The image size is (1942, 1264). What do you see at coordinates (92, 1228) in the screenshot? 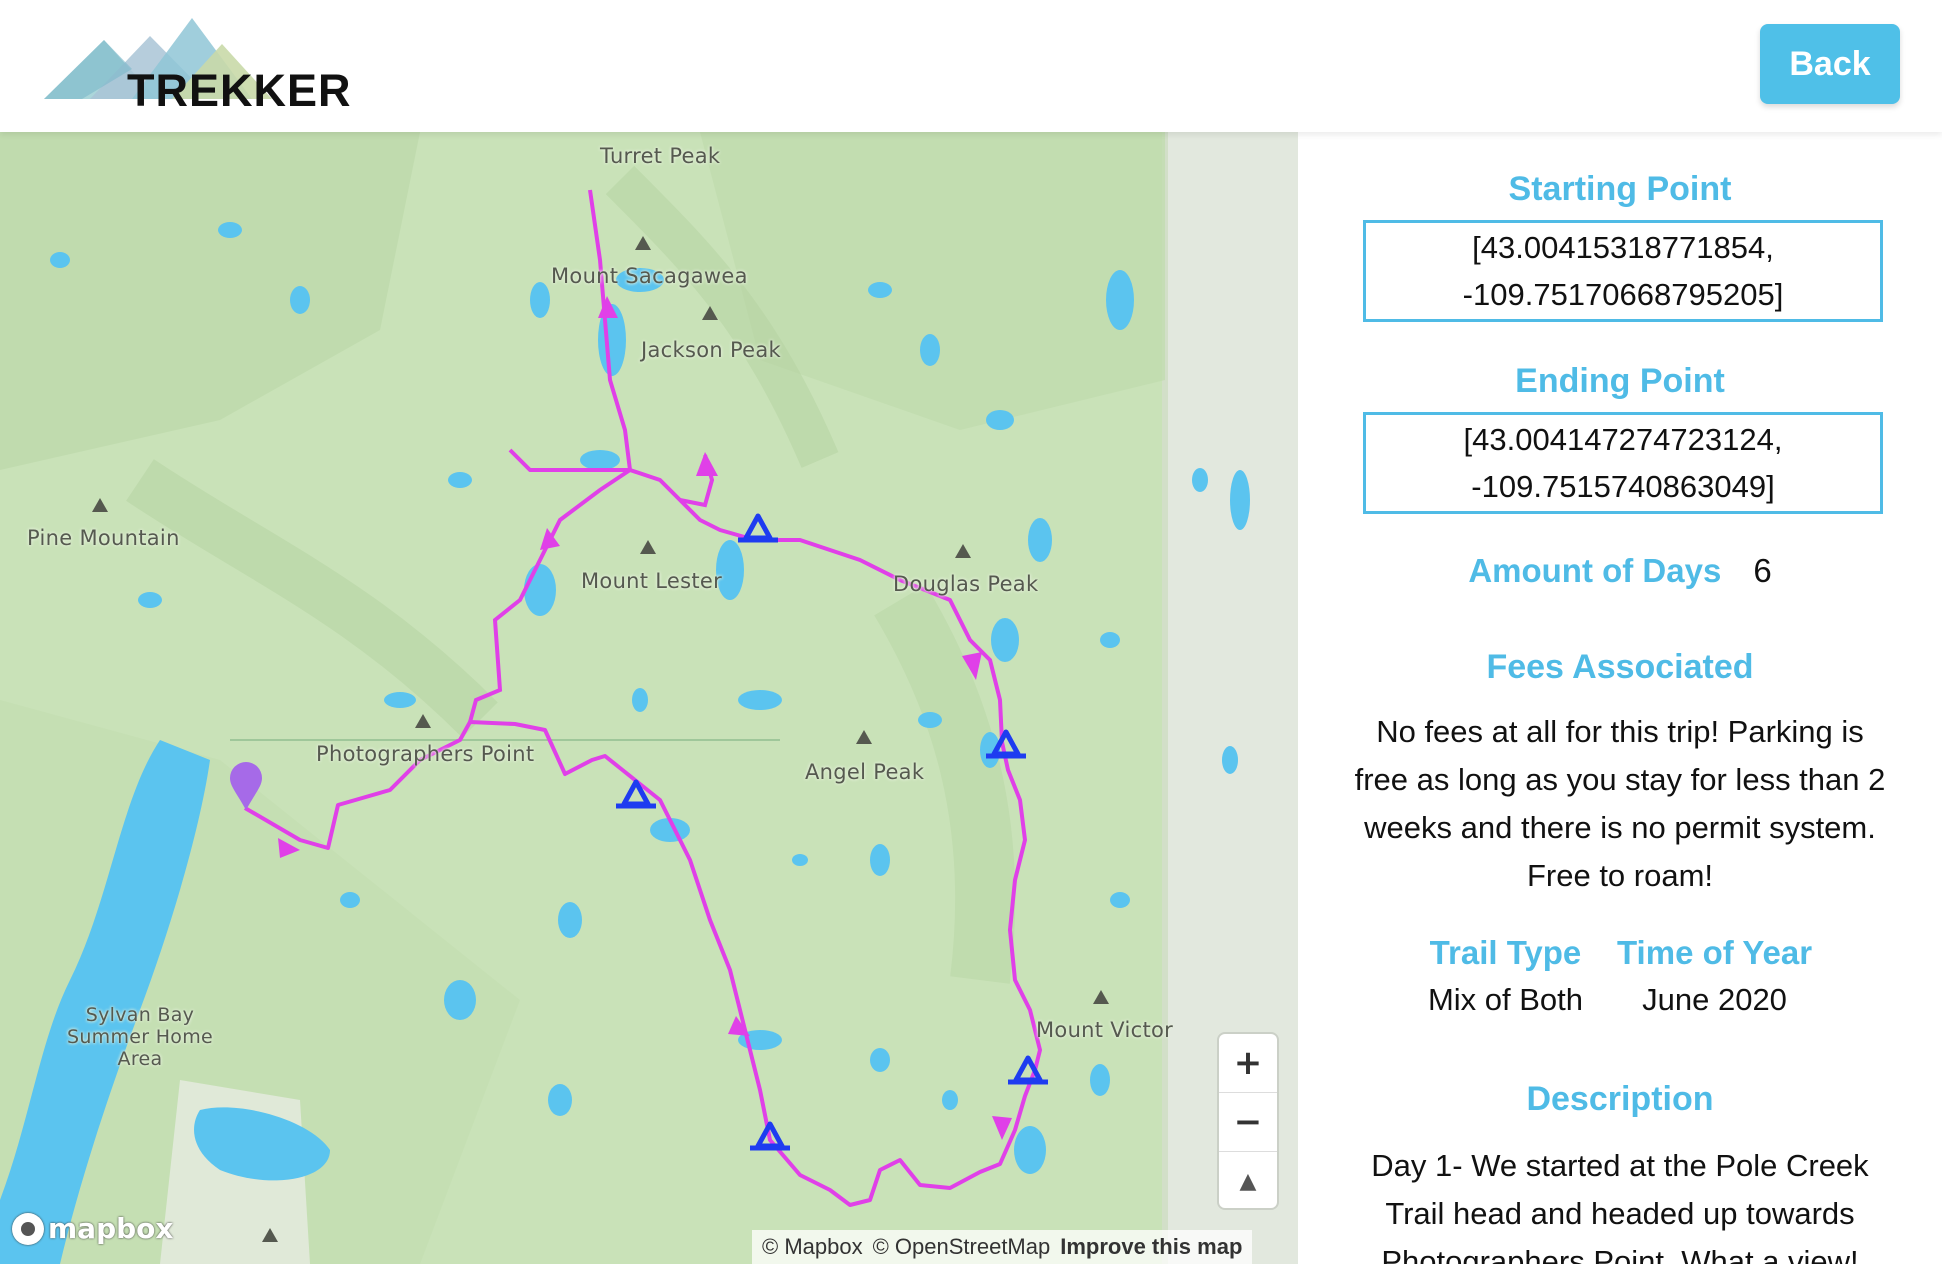
I see `mapbox-logo: mapbox` at bounding box center [92, 1228].